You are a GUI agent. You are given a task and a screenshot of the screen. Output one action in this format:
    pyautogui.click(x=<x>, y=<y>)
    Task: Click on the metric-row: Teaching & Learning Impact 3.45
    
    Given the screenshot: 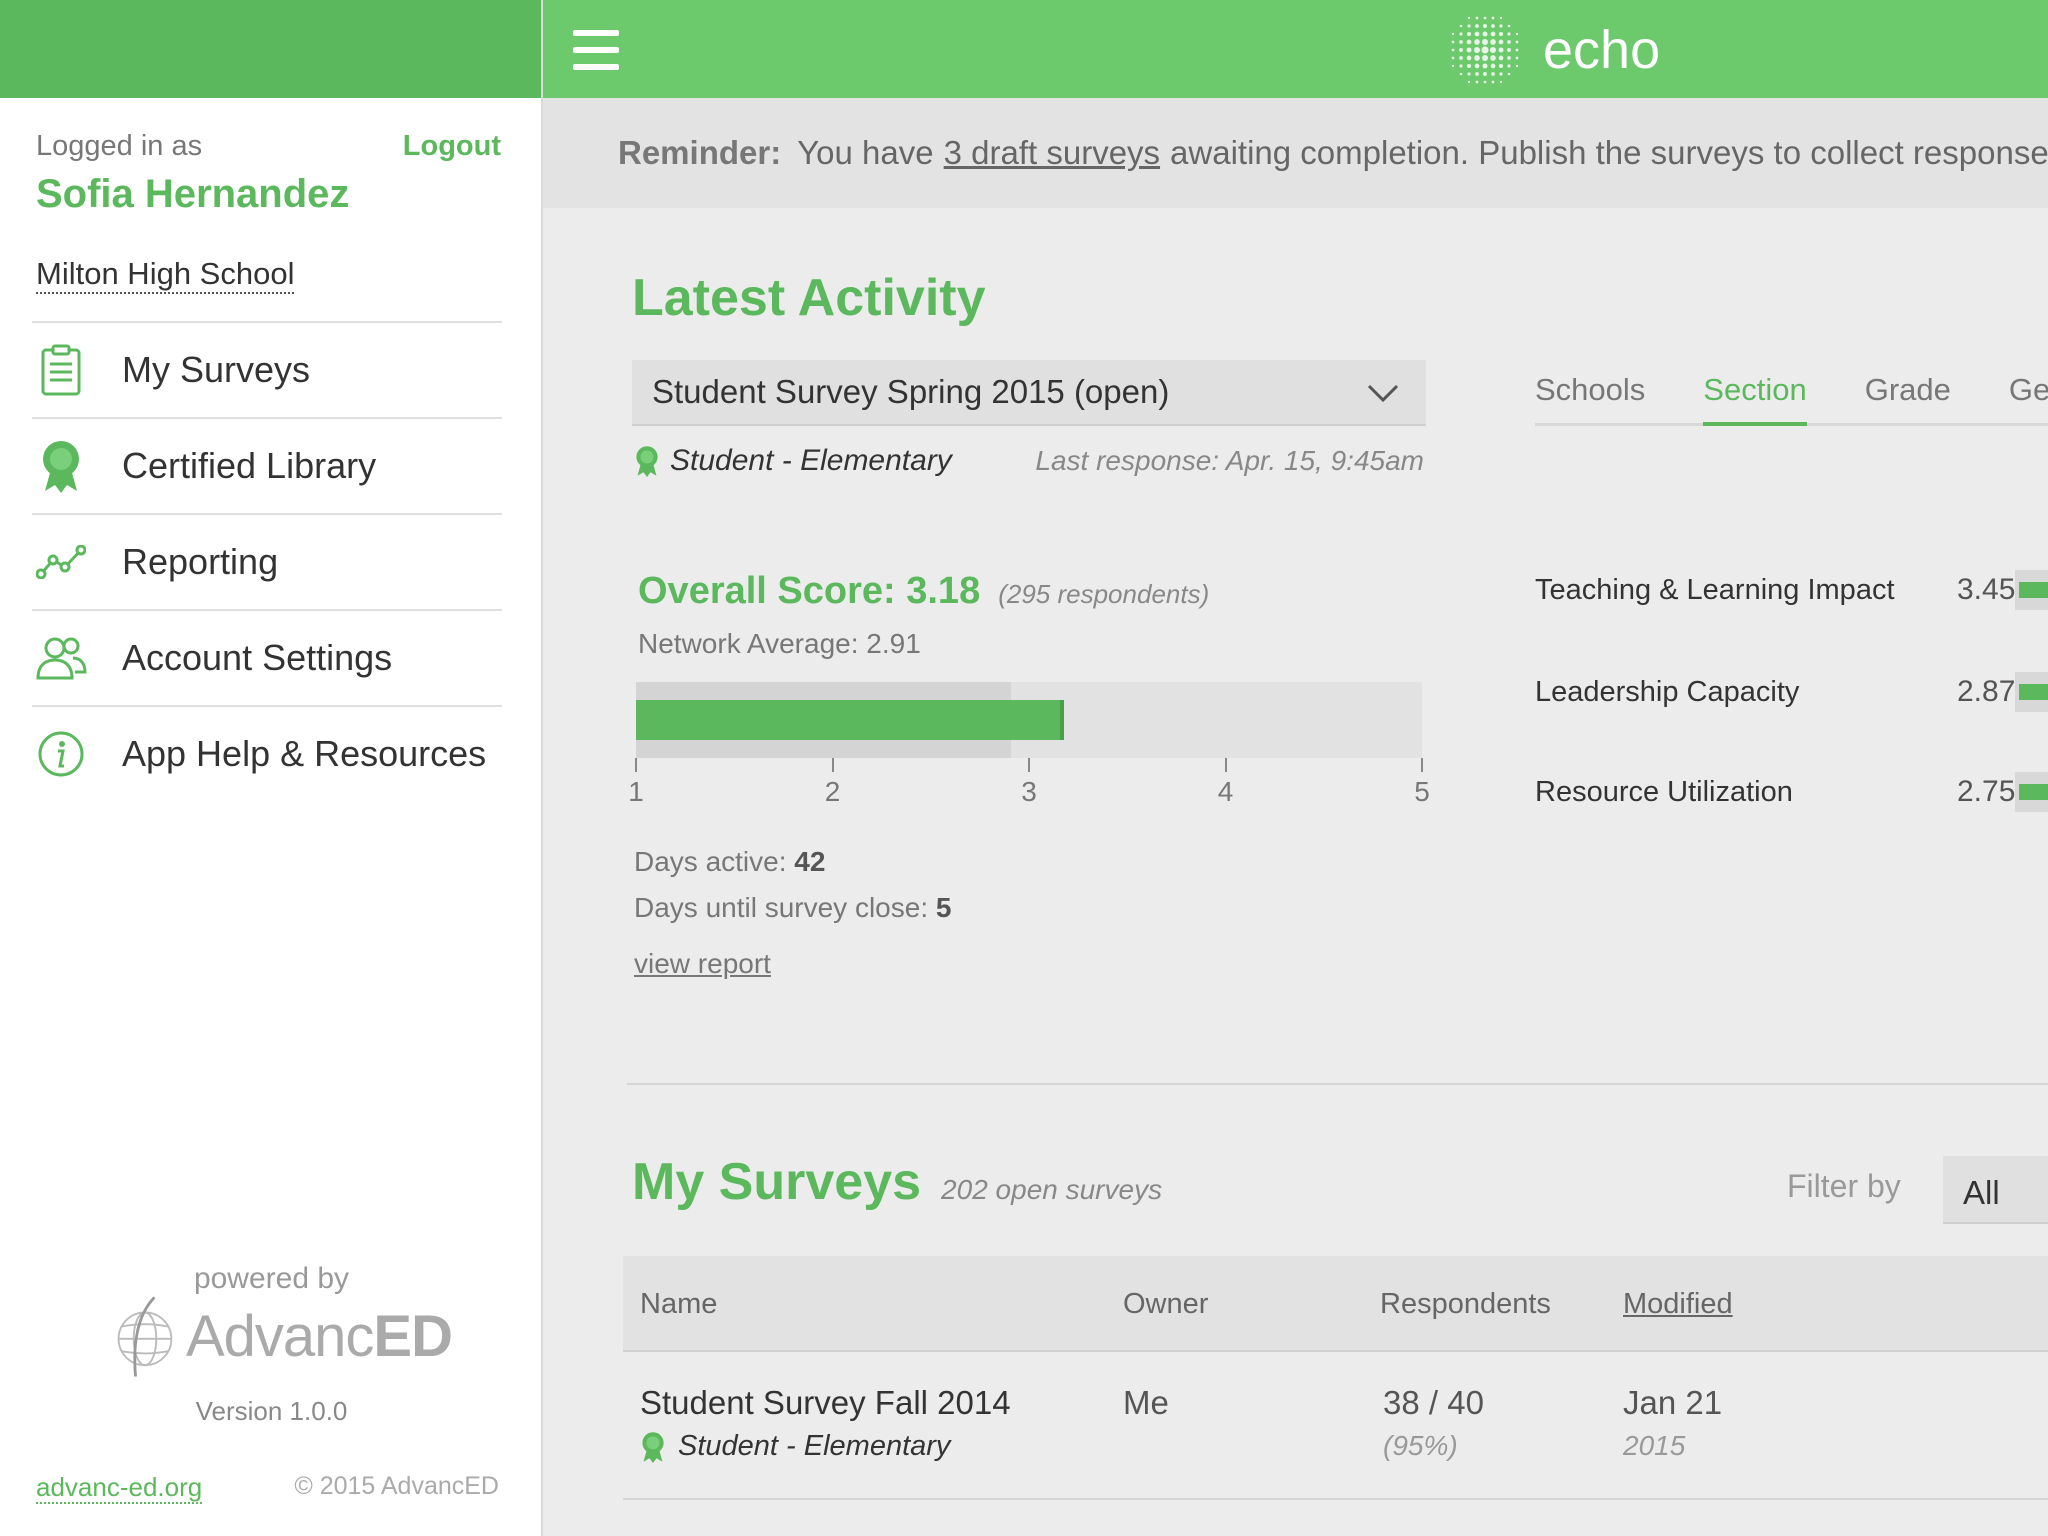 What is the action you would take?
    pyautogui.click(x=1791, y=590)
    